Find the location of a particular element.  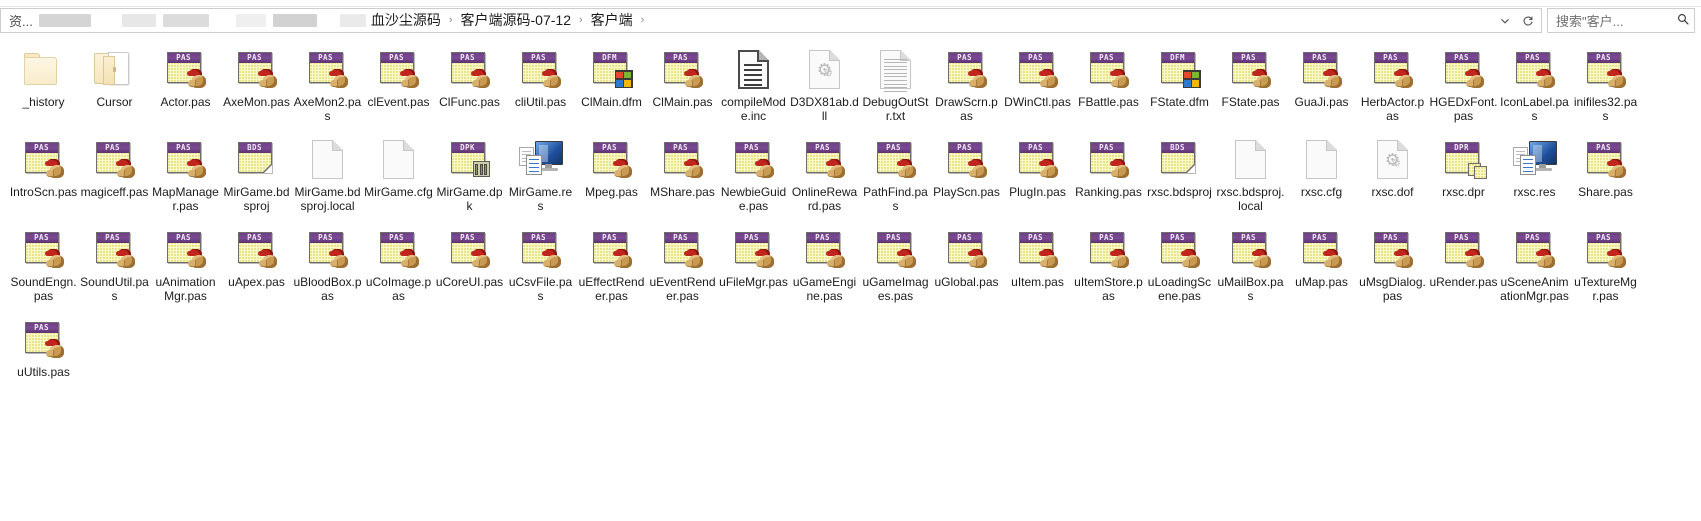

file-item: PAS uGlobal.pas is located at coordinates (966, 268).